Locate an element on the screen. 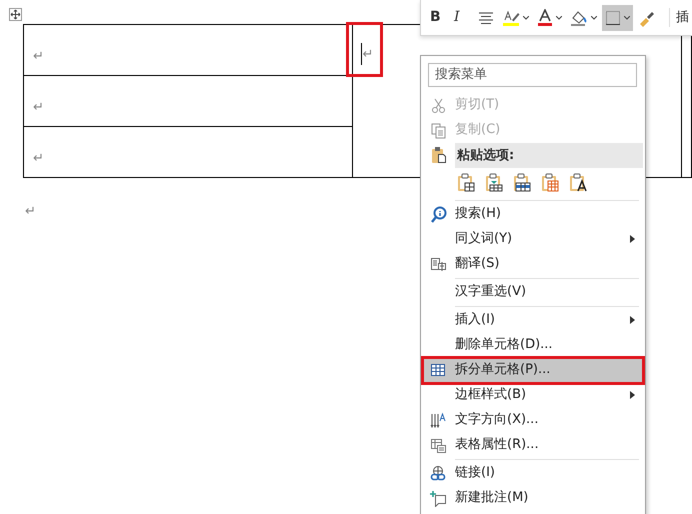  menu-item: 翻译(S) is located at coordinates (533, 264).